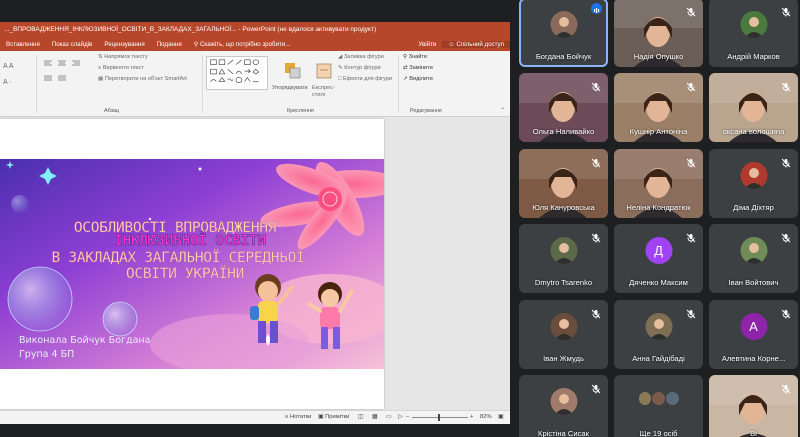 The image size is (800, 437). What do you see at coordinates (753, 406) in the screenshot?
I see `participant-tile: Ві` at bounding box center [753, 406].